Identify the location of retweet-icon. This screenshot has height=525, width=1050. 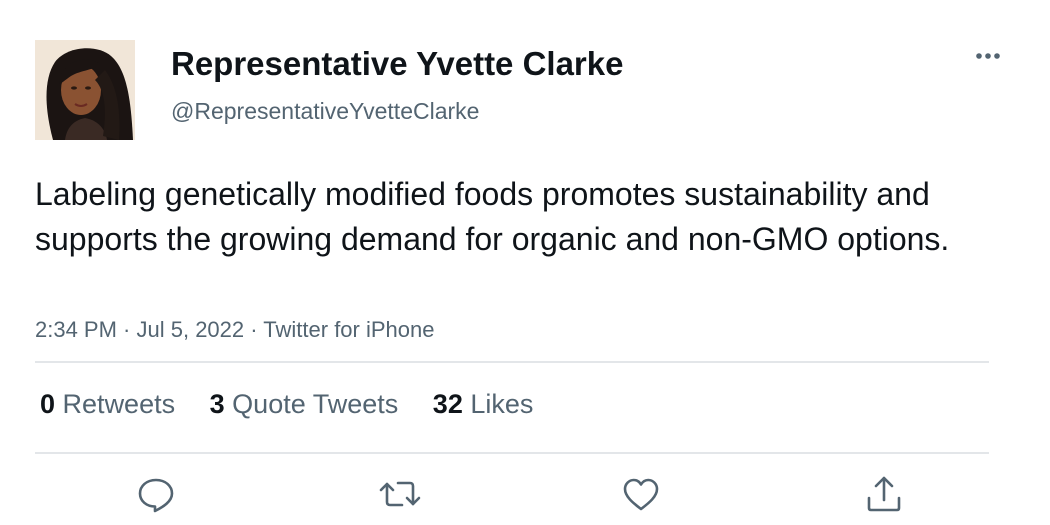
(400, 494).